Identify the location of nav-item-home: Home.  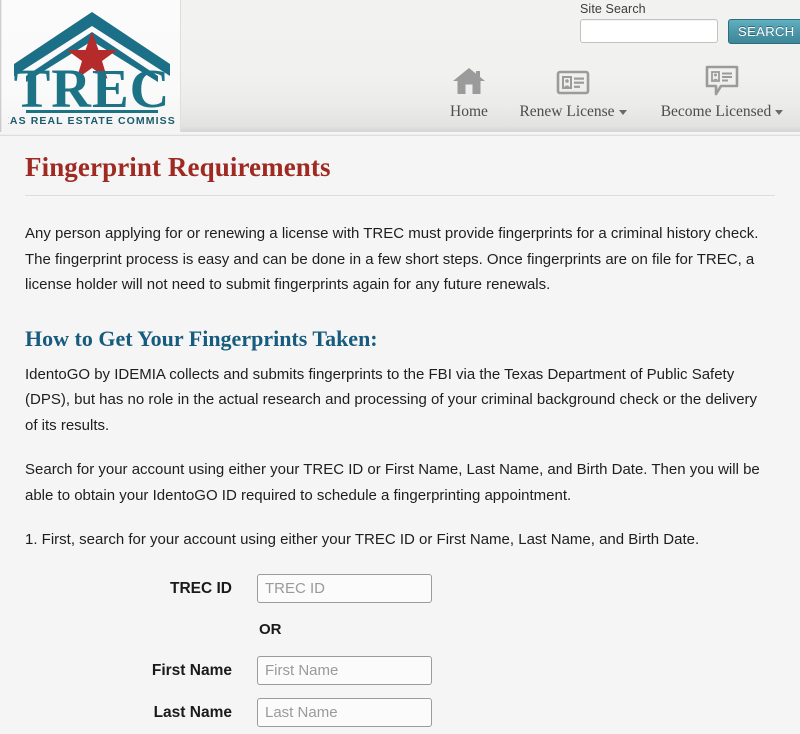
(469, 89).